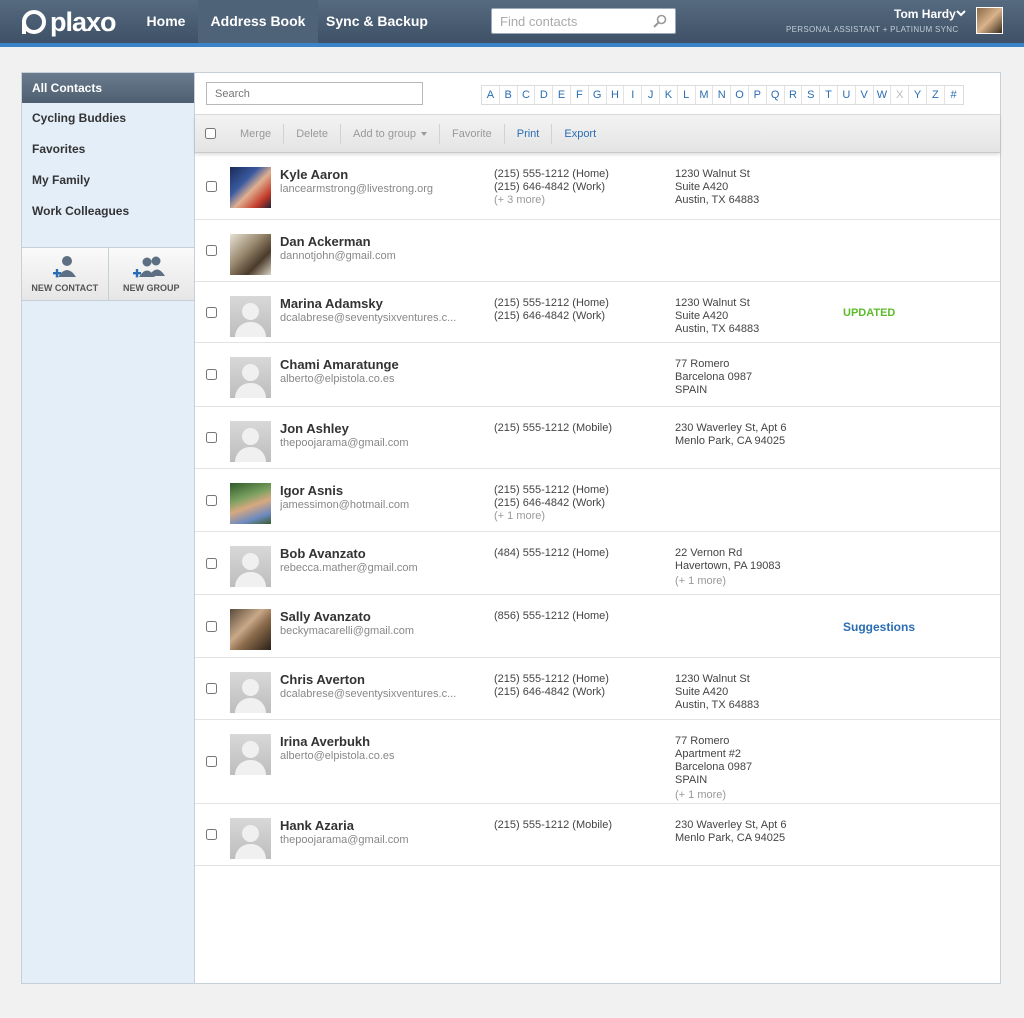  I want to click on contact-email: rebecca.mather@gmail.com, so click(370, 568).